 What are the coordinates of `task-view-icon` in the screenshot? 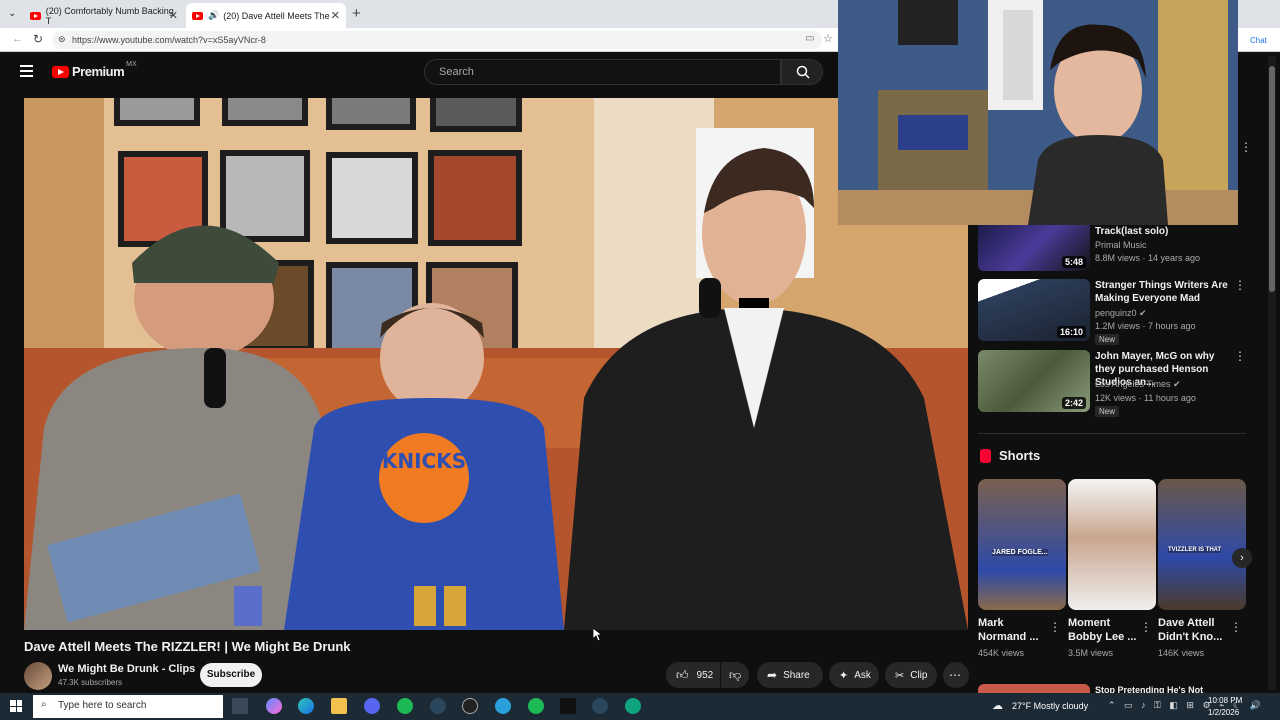 It's located at (240, 706).